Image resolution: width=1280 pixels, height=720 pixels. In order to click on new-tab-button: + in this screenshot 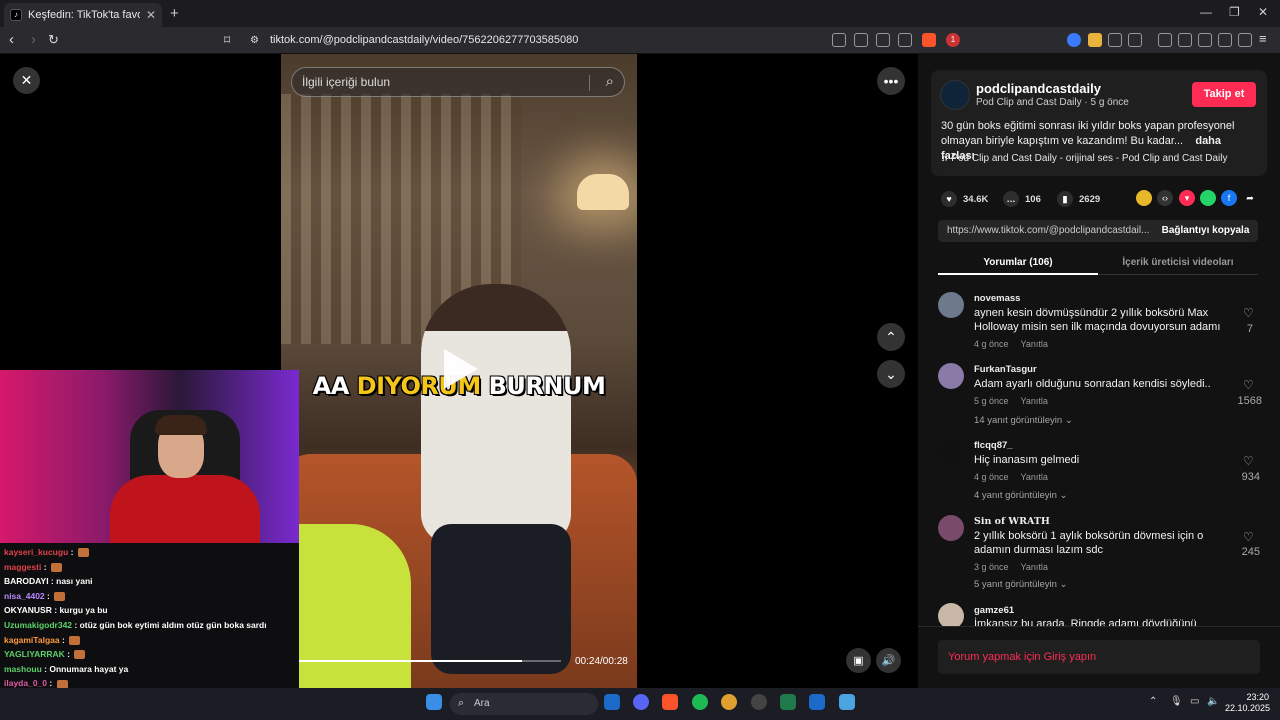, I will do `click(174, 13)`.